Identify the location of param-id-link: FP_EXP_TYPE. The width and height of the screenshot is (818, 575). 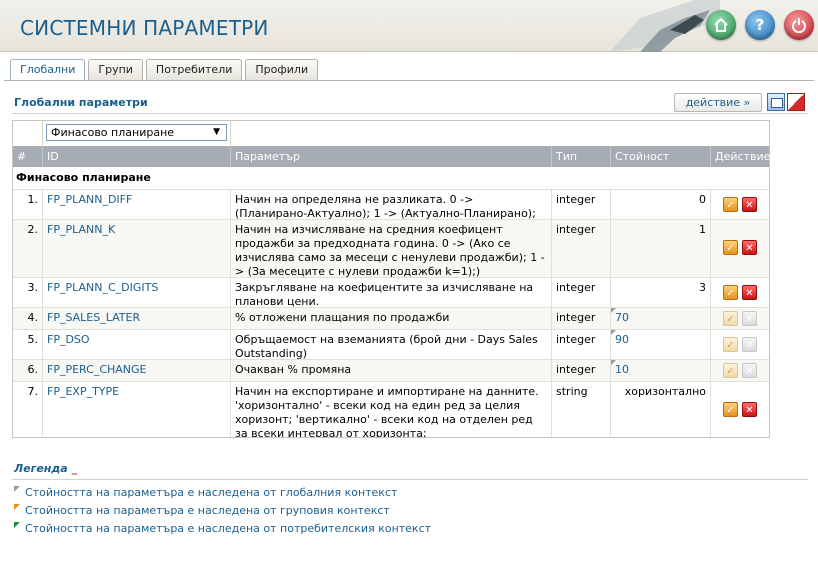
(137, 409).